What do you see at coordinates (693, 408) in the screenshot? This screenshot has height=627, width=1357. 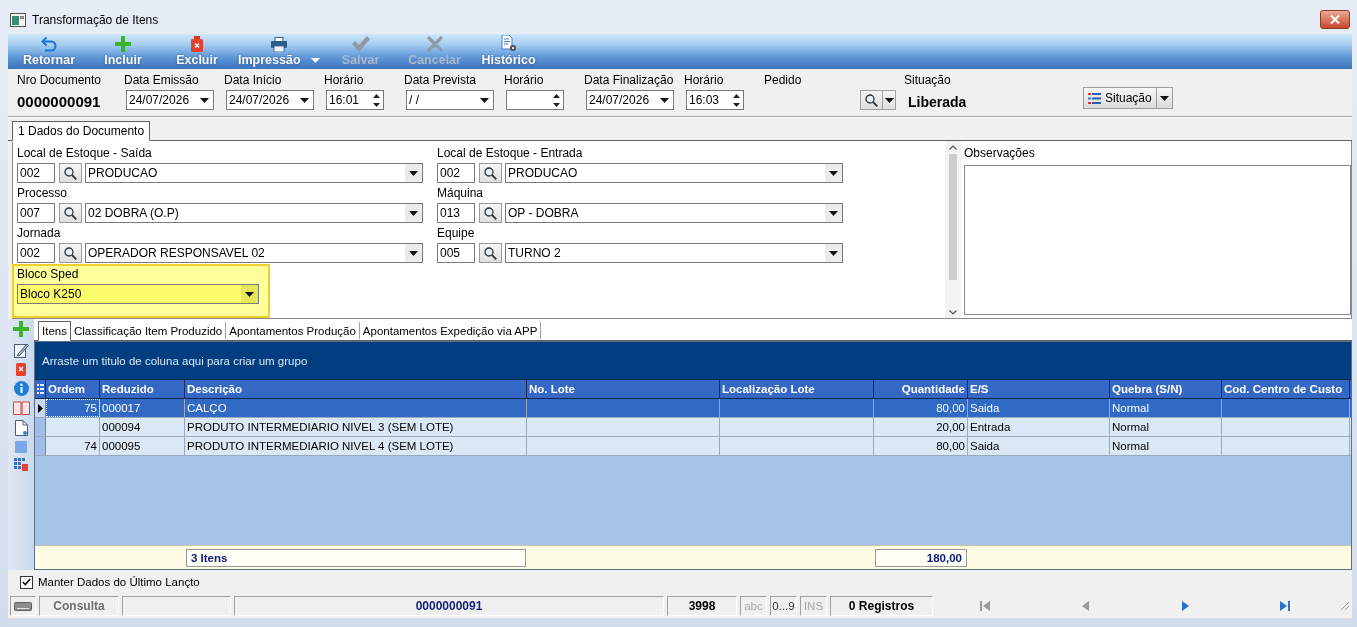 I see `table-row: 75 000017 CALÇO 80,00 Saida Normal` at bounding box center [693, 408].